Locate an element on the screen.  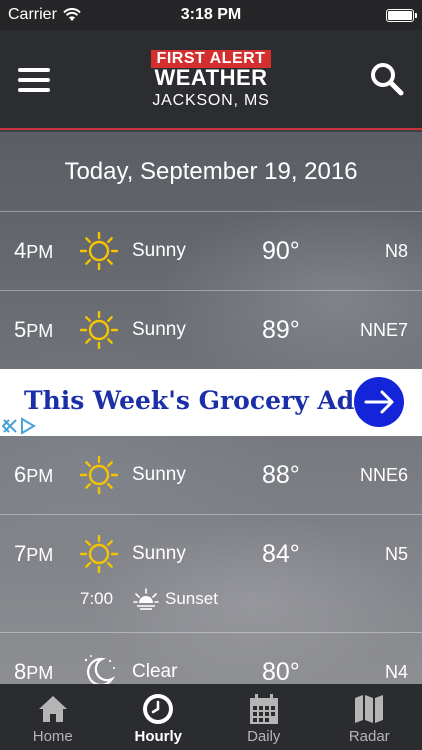
ad-arrow-button is located at coordinates (379, 402).